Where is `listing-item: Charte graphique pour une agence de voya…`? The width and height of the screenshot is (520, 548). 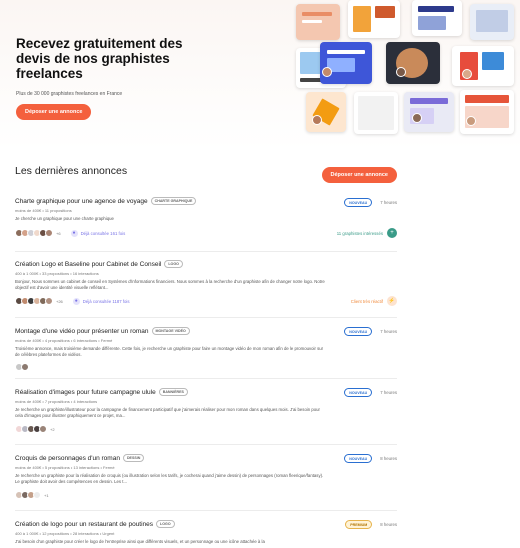
listing-item: Charte graphique pour une agence de voya… is located at coordinates (206, 223).